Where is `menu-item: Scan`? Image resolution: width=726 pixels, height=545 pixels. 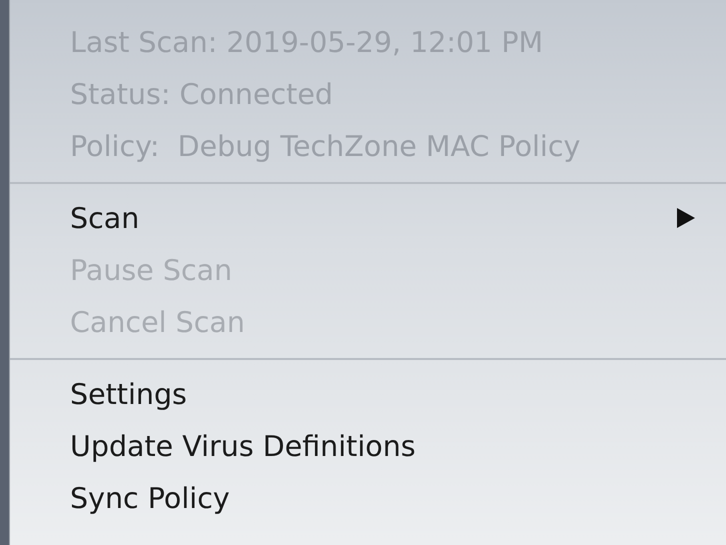 menu-item: Scan is located at coordinates (398, 218).